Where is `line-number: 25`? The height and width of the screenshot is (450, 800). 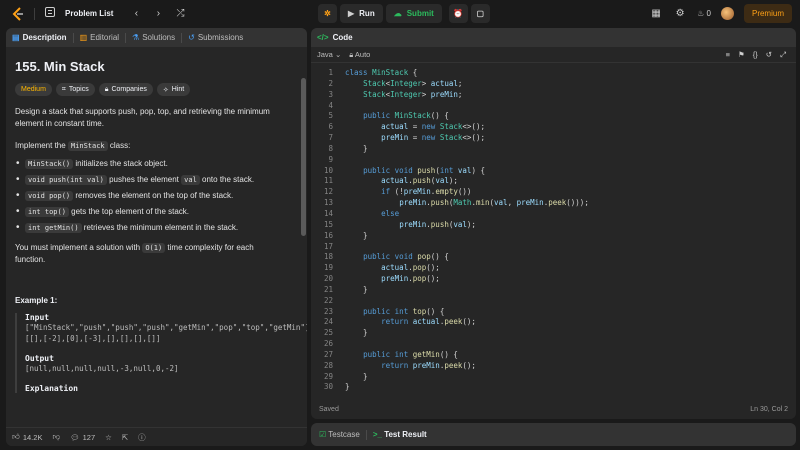
line-number: 25 is located at coordinates (328, 333).